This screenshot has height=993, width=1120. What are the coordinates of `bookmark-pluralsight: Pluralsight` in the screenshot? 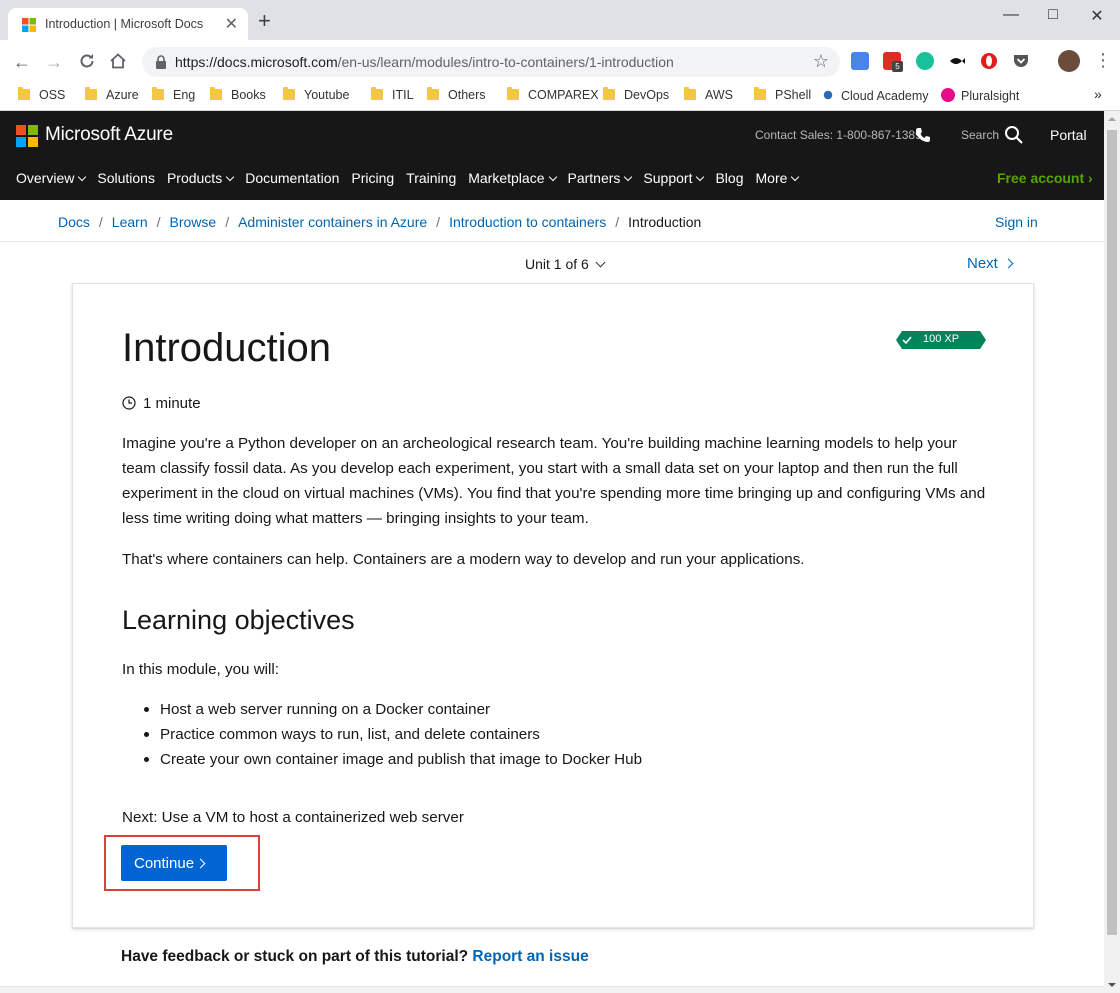 It's located at (980, 97).